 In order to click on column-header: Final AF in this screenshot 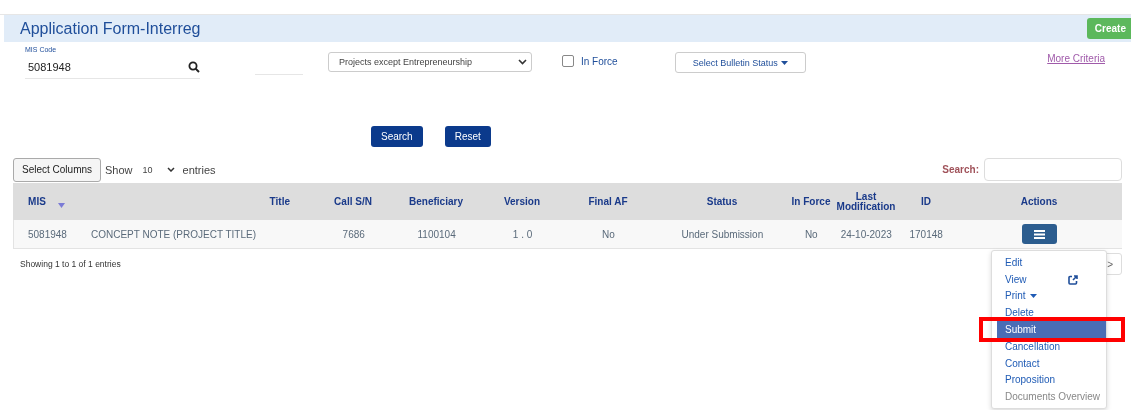, I will do `click(608, 201)`.